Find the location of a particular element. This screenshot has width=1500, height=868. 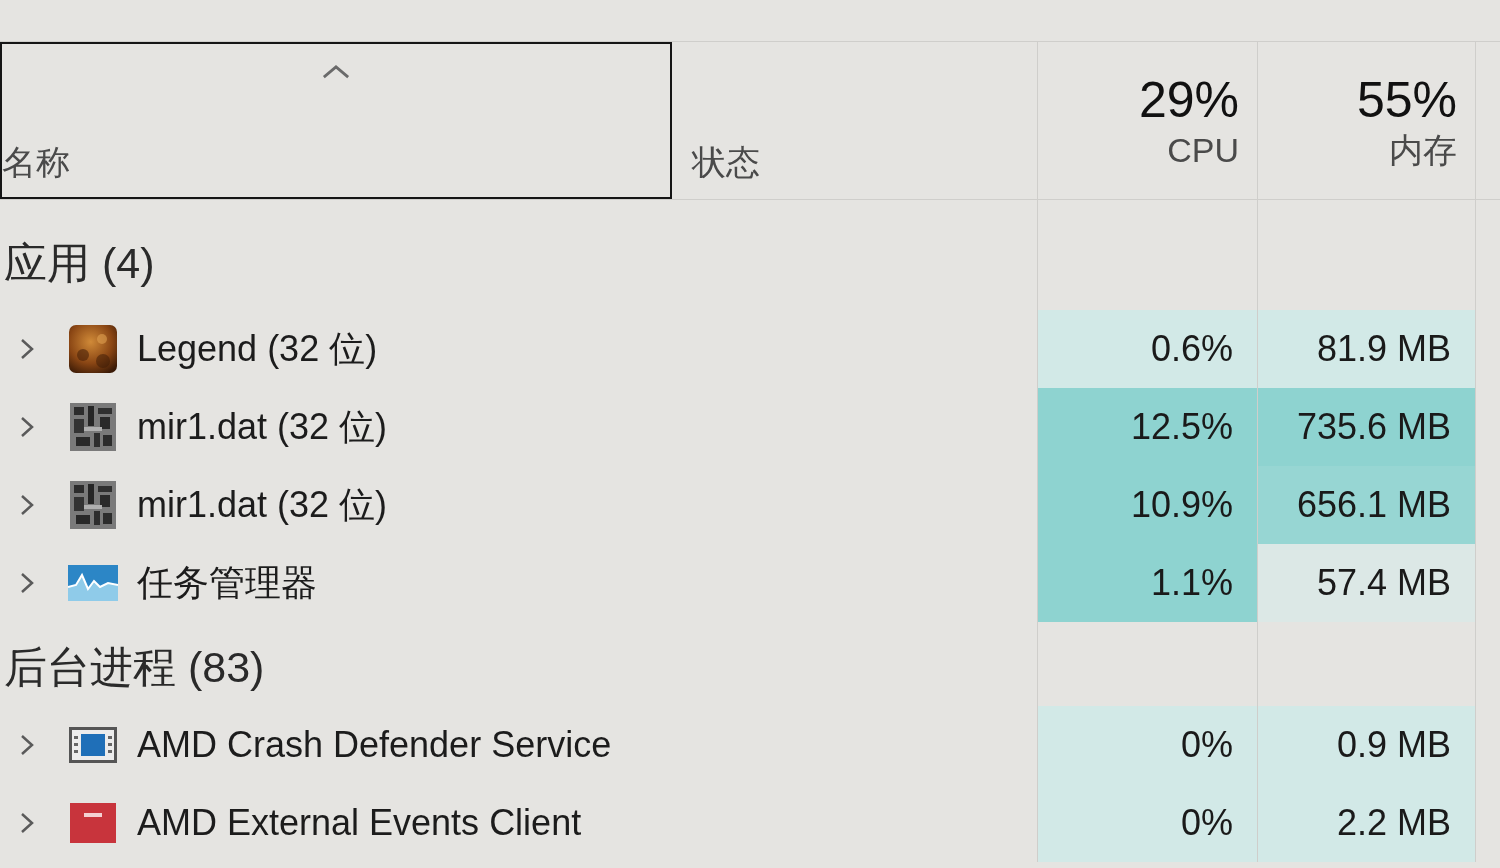

cpu-cell: 10.9% is located at coordinates (1147, 505).